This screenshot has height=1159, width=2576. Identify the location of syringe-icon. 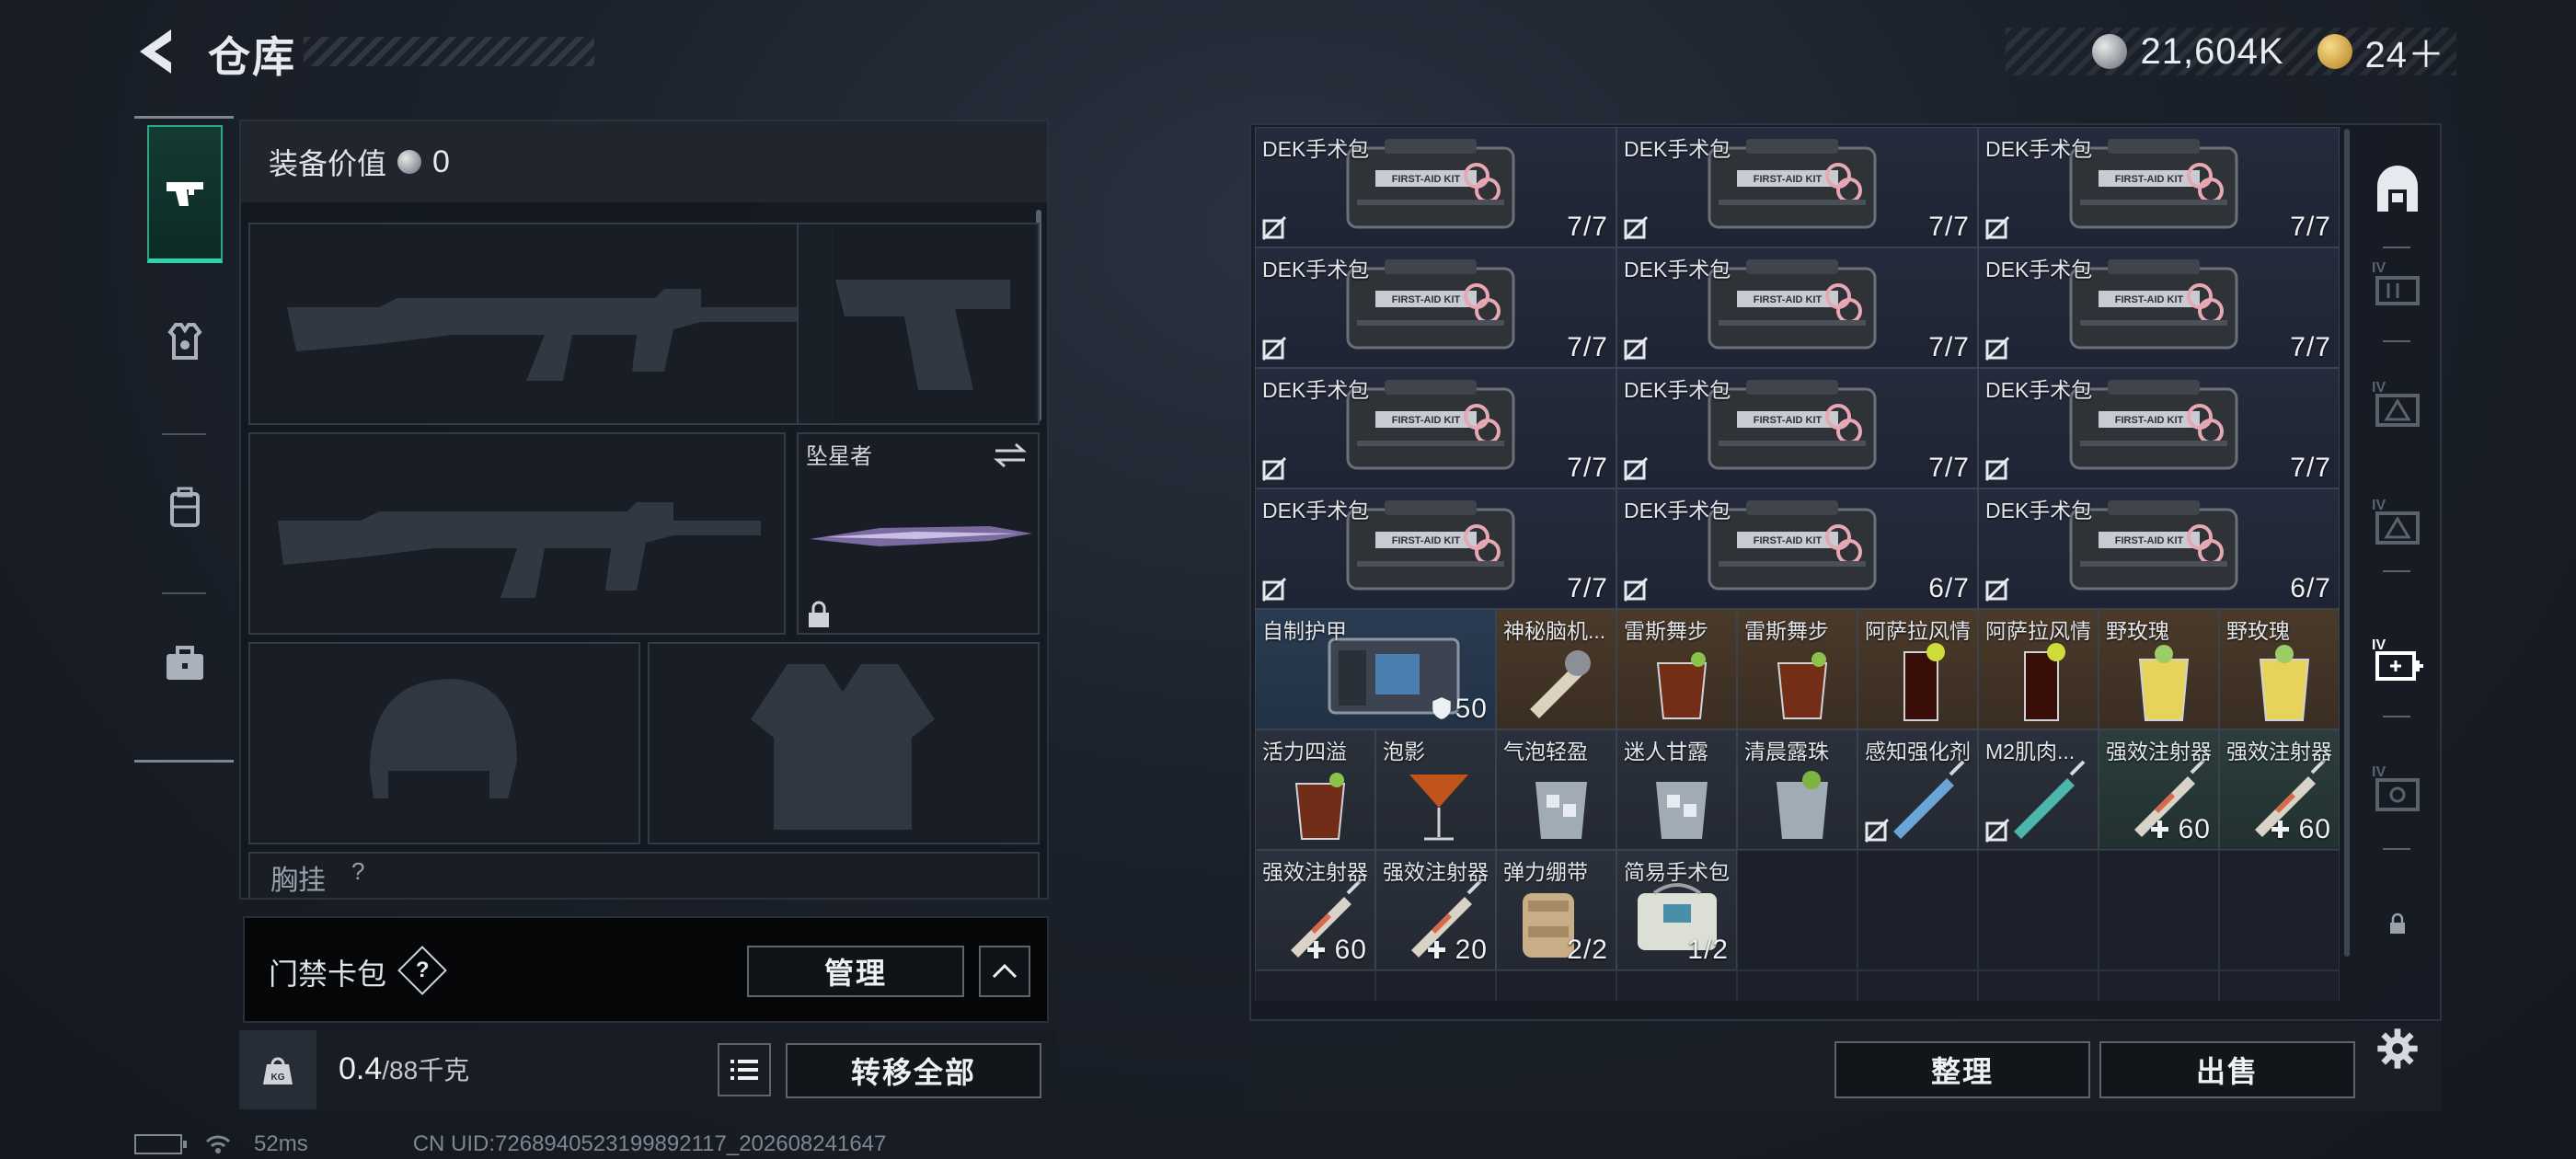
(2050, 799).